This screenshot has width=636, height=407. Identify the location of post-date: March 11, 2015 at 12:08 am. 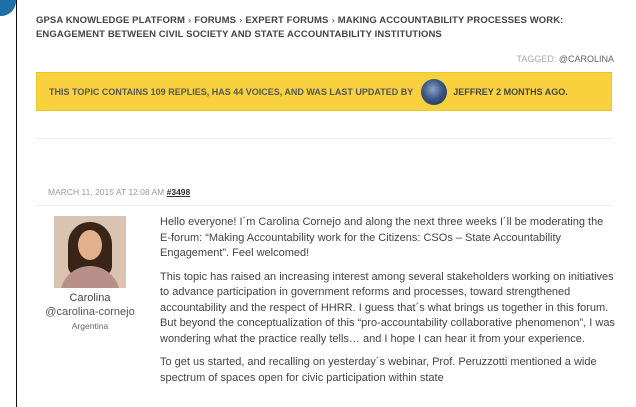
(106, 192).